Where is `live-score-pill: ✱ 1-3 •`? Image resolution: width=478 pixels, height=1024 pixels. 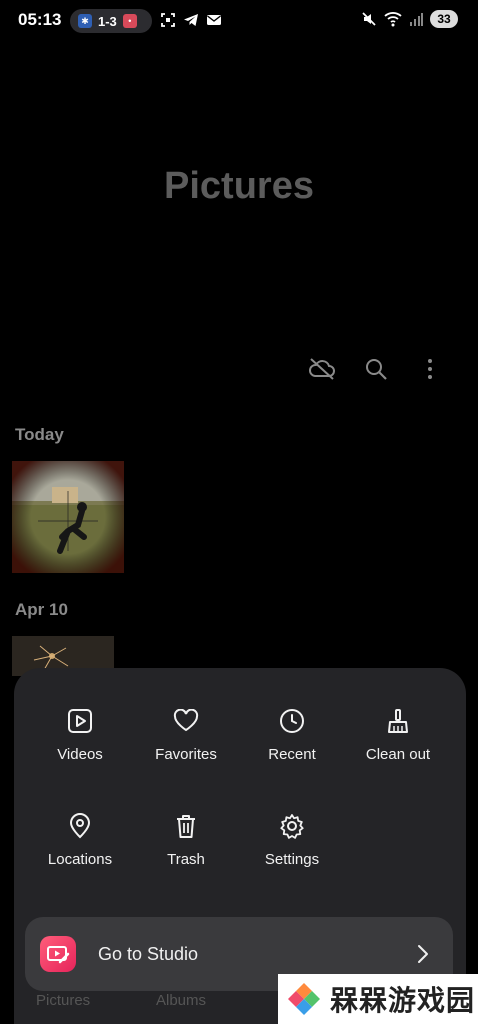
live-score-pill: ✱ 1-3 • is located at coordinates (111, 21).